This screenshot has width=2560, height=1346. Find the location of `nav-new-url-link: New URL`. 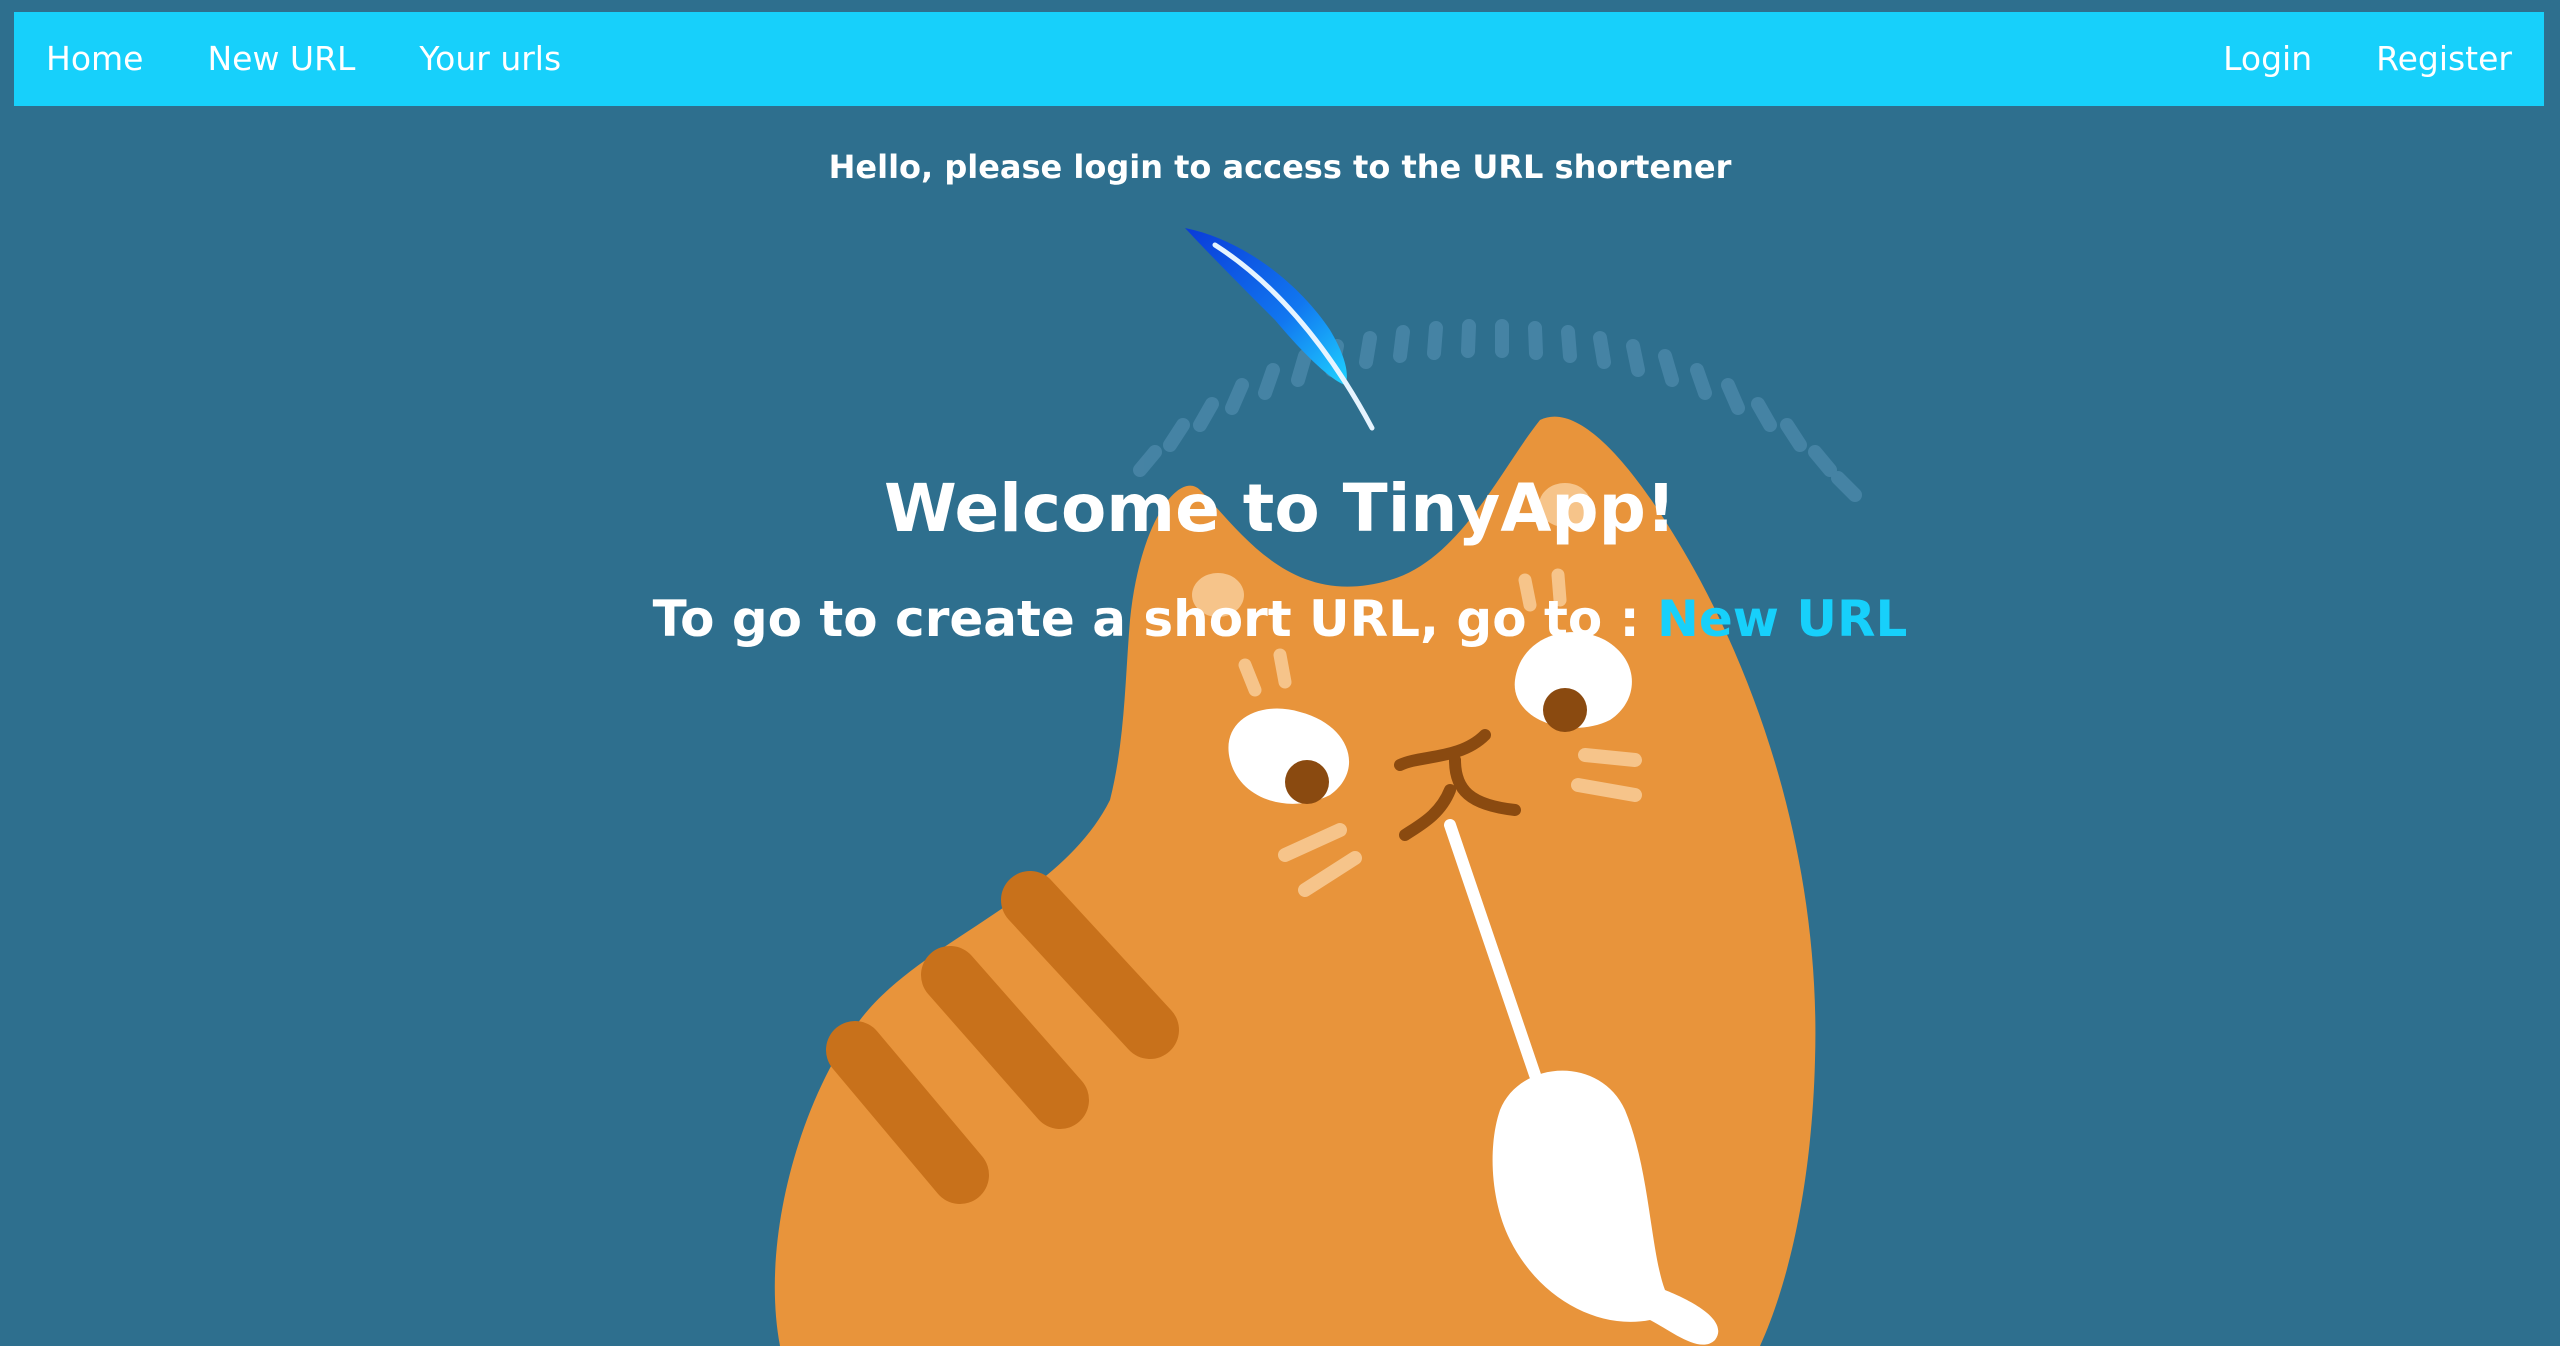

nav-new-url-link: New URL is located at coordinates (281, 59).